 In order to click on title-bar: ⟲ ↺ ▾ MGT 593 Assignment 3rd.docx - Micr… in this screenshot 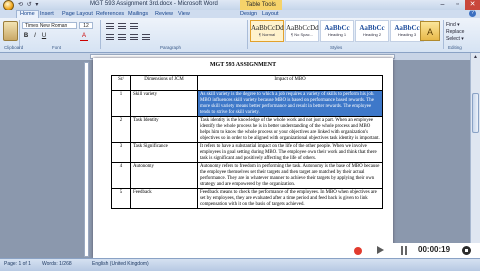, I will do `click(240, 5)`.